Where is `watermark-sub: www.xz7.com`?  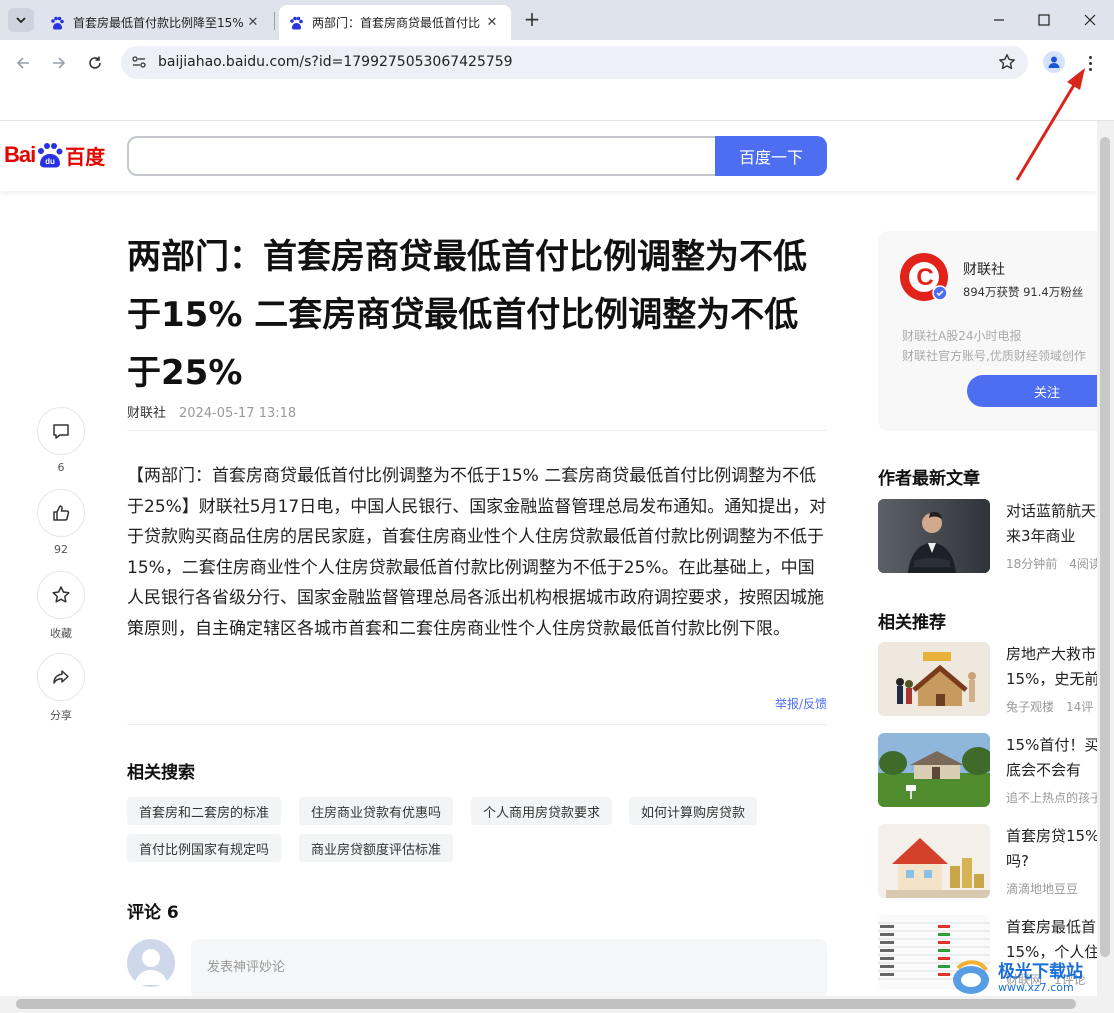
watermark-sub: www.xz7.com is located at coordinates (1036, 987).